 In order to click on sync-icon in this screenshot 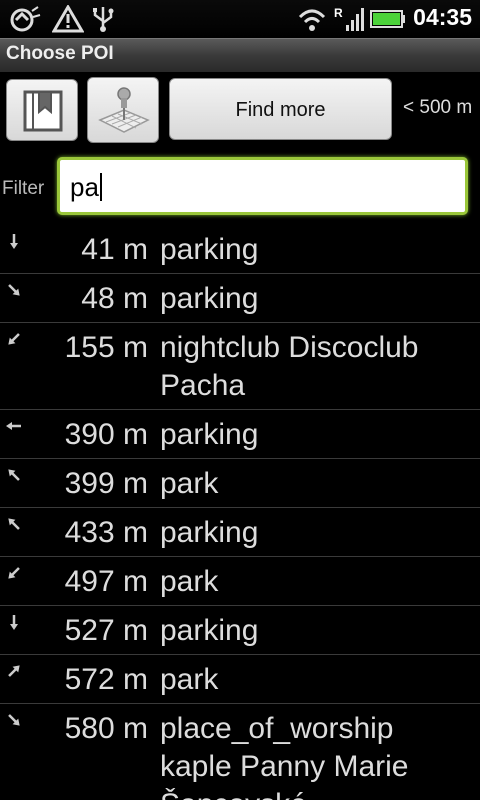, I will do `click(25, 19)`.